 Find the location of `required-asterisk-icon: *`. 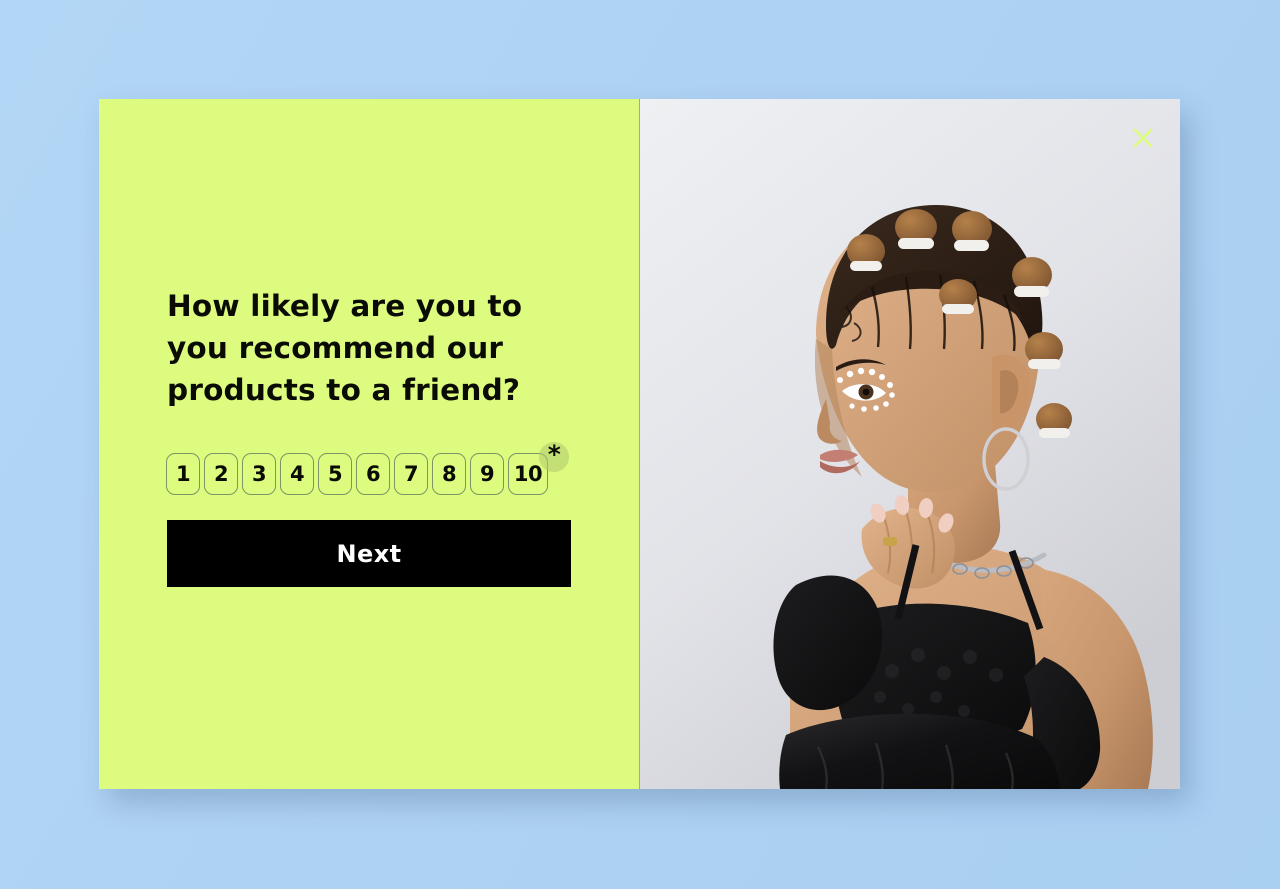

required-asterisk-icon: * is located at coordinates (554, 457).